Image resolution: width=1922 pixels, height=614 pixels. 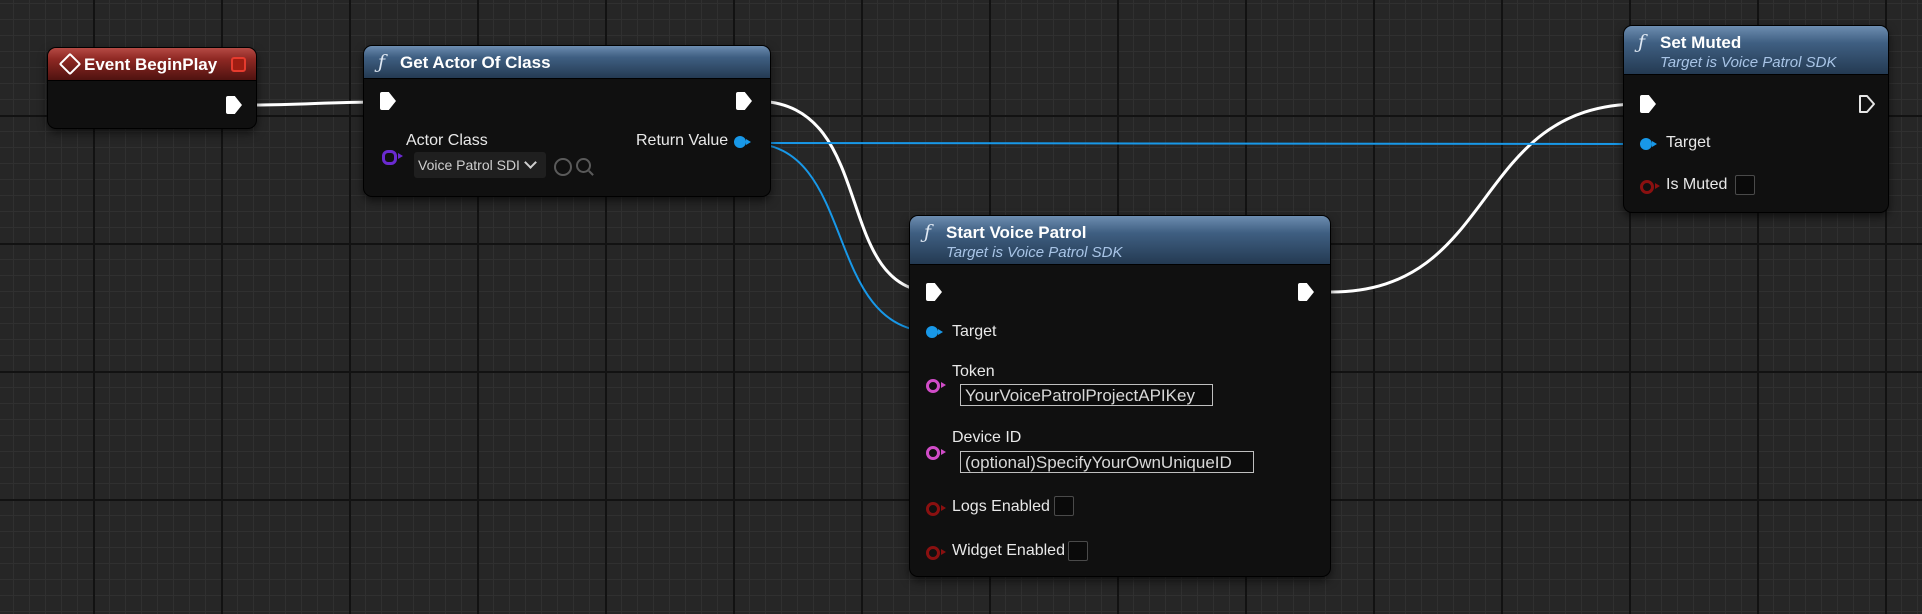 What do you see at coordinates (1086, 395) in the screenshot?
I see `token-input: YourVoicePatrolProjectAPIKey` at bounding box center [1086, 395].